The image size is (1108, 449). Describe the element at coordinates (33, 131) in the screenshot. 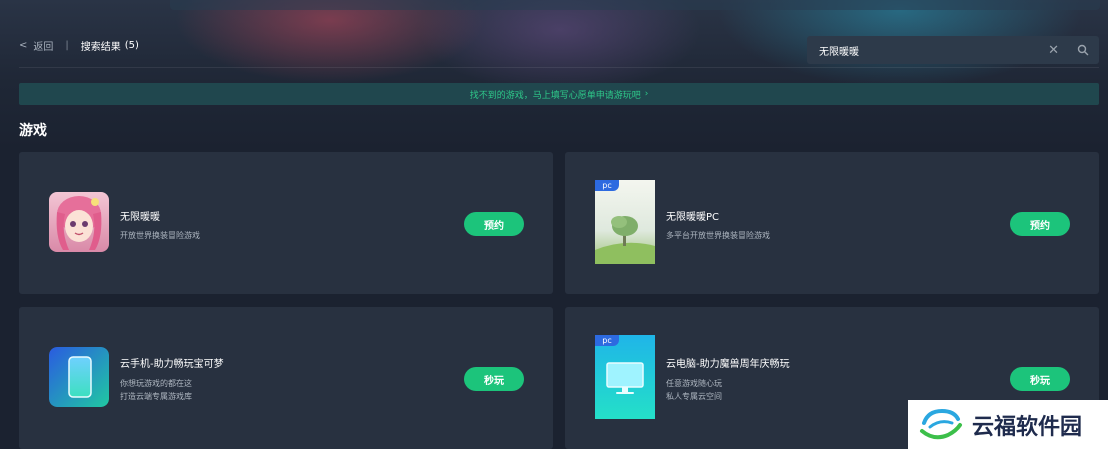

I see `section-title-games: 游戏` at that location.